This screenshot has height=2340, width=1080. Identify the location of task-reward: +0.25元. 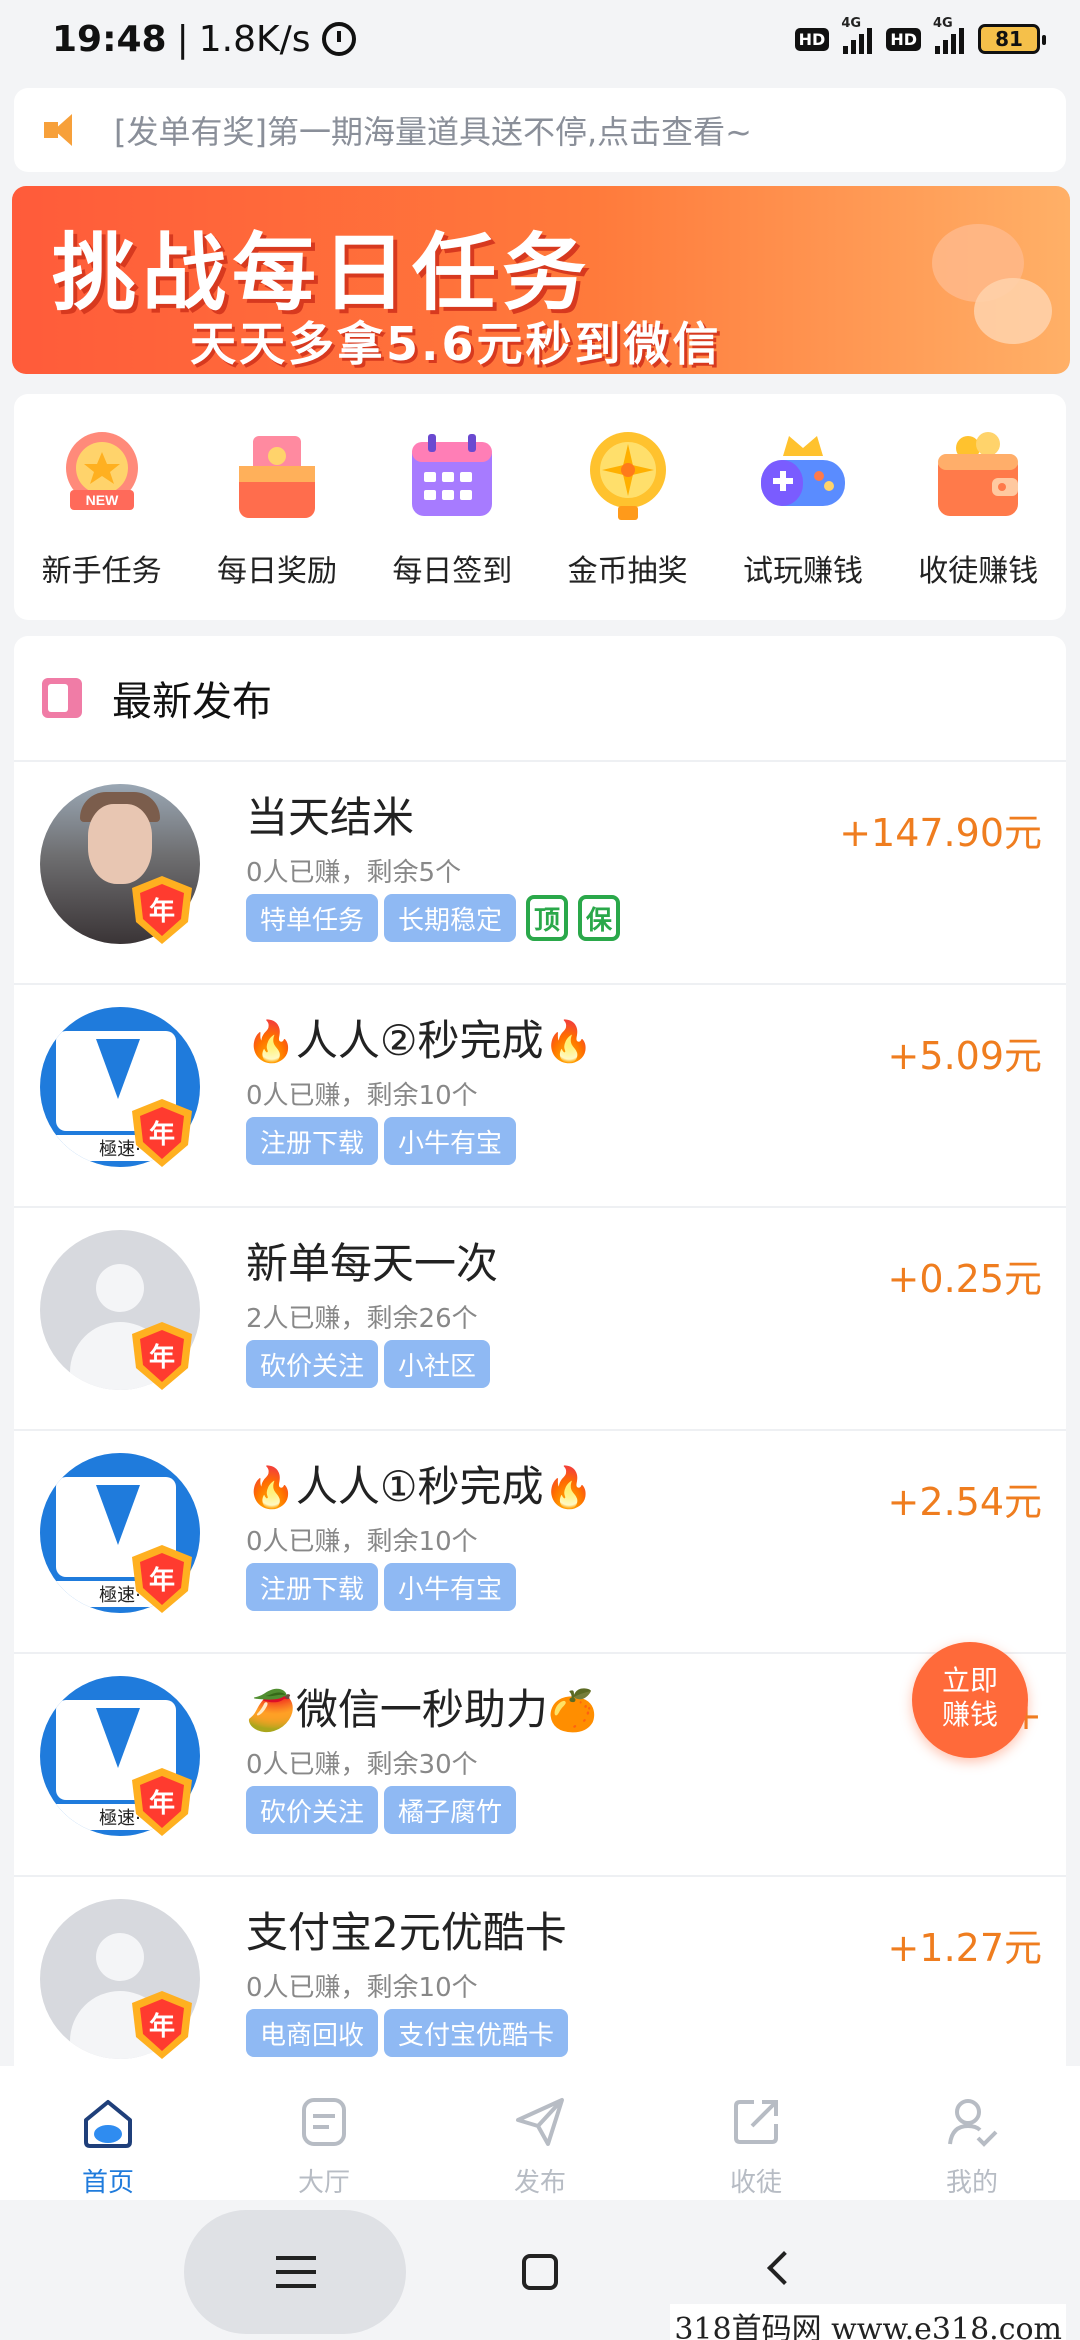
(964, 1279).